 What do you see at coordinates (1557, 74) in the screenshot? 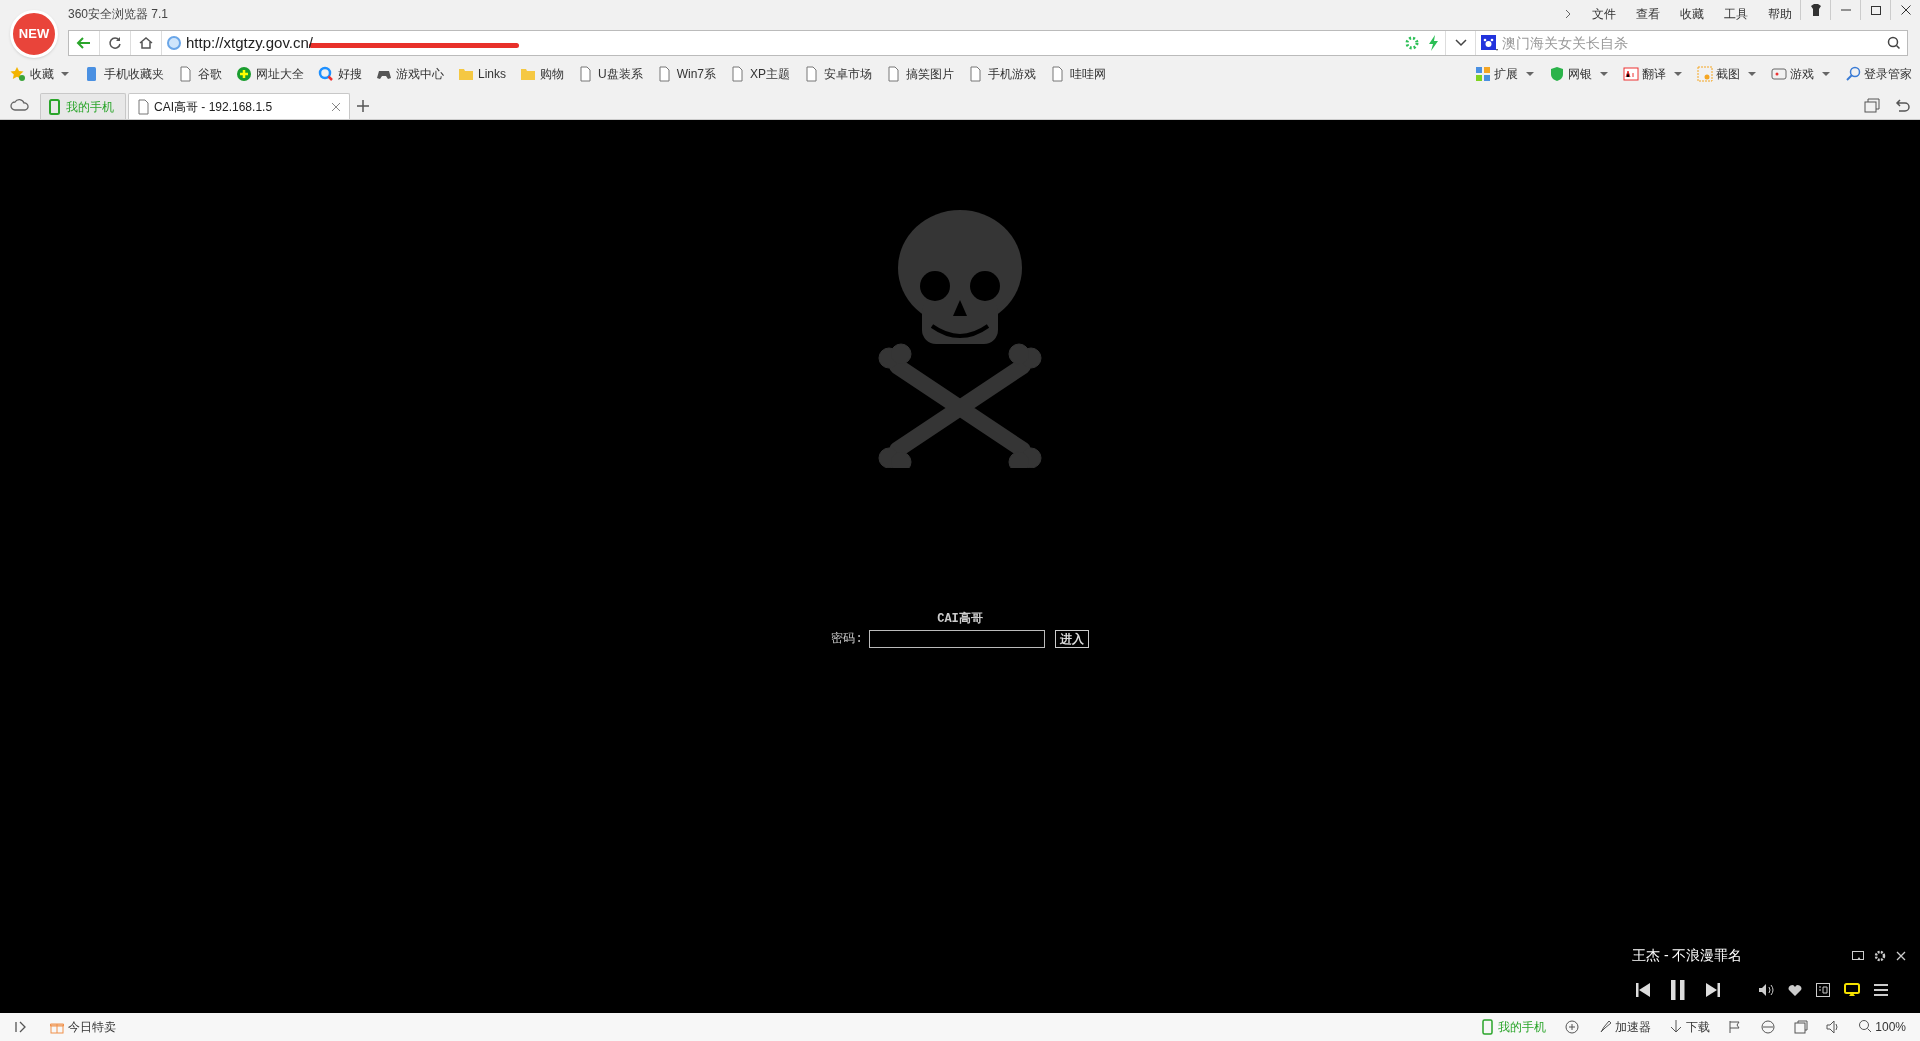
I see `shield-icon` at bounding box center [1557, 74].